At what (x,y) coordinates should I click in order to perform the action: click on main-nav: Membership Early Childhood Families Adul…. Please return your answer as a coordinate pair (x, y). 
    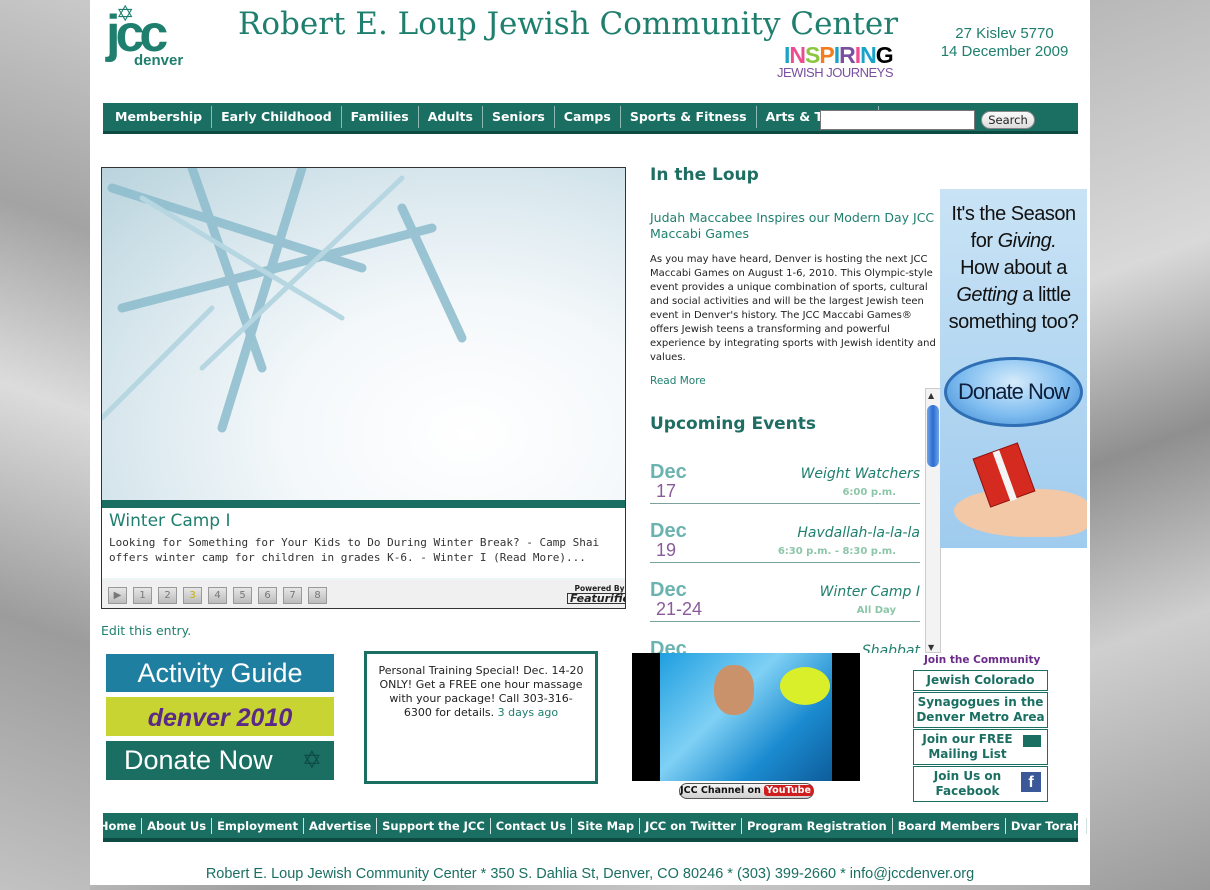
    Looking at the image, I should click on (590, 118).